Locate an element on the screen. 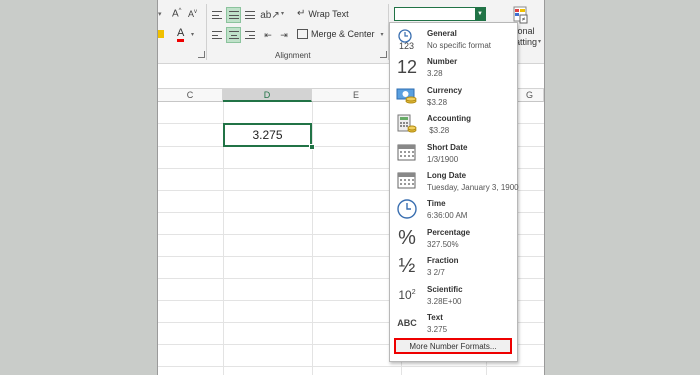 The width and height of the screenshot is (700, 375). font-color-button: A is located at coordinates (181, 34).